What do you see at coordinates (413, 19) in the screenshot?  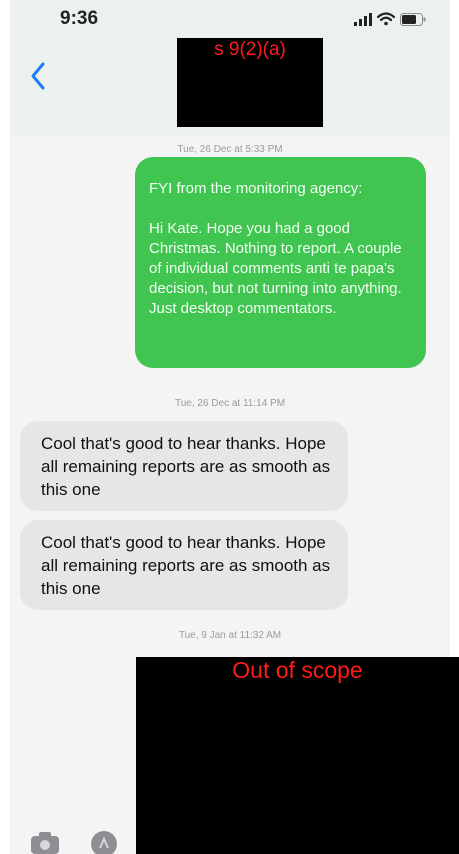 I see `battery-icon` at bounding box center [413, 19].